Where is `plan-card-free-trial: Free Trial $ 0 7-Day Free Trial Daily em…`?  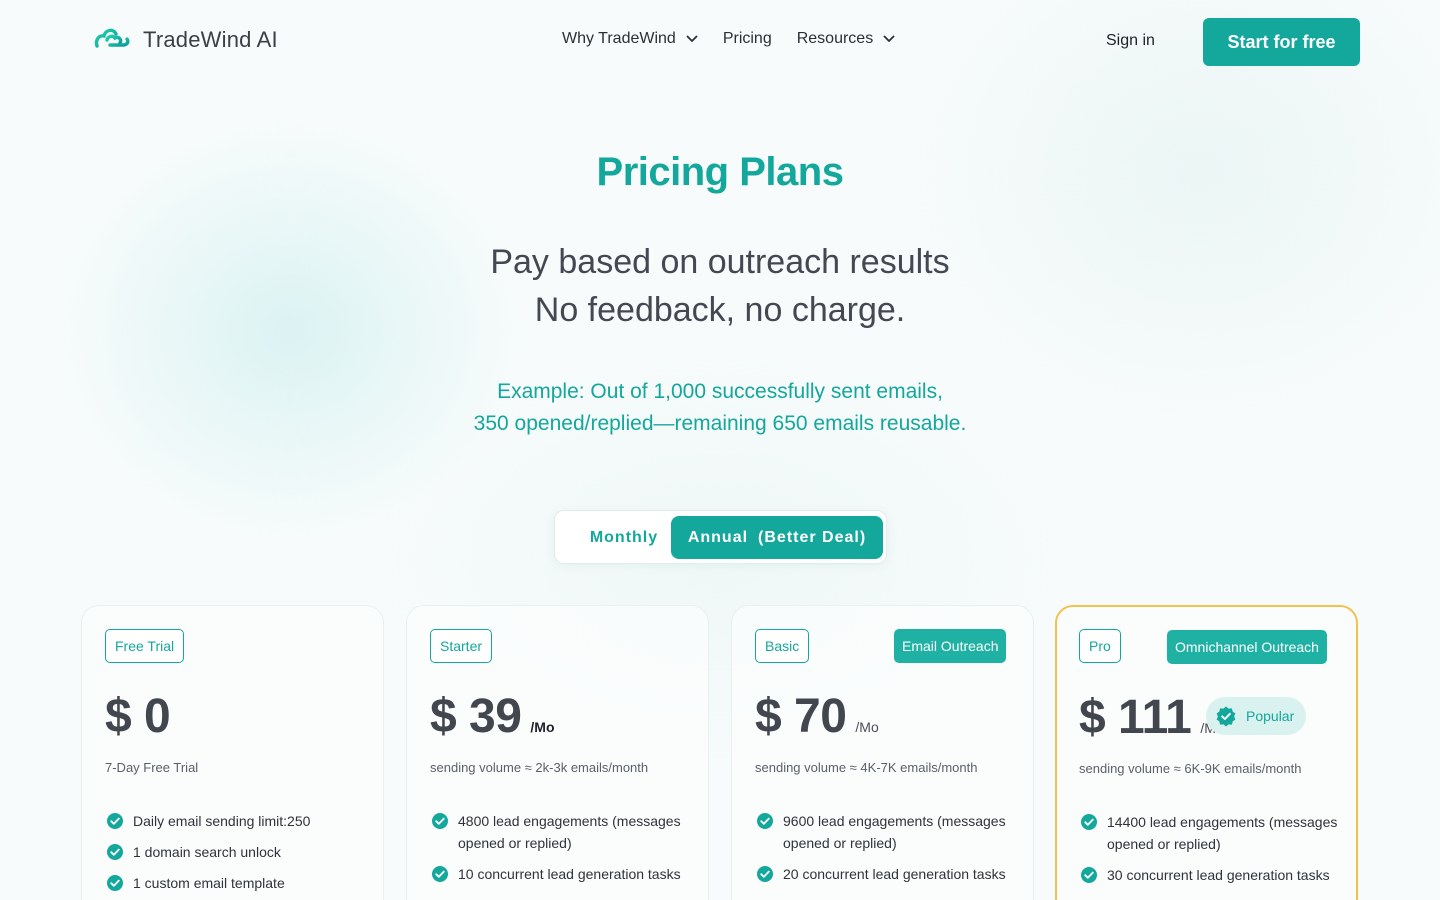
plan-card-free-trial: Free Trial $ 0 7-Day Free Trial Daily em… is located at coordinates (232, 752).